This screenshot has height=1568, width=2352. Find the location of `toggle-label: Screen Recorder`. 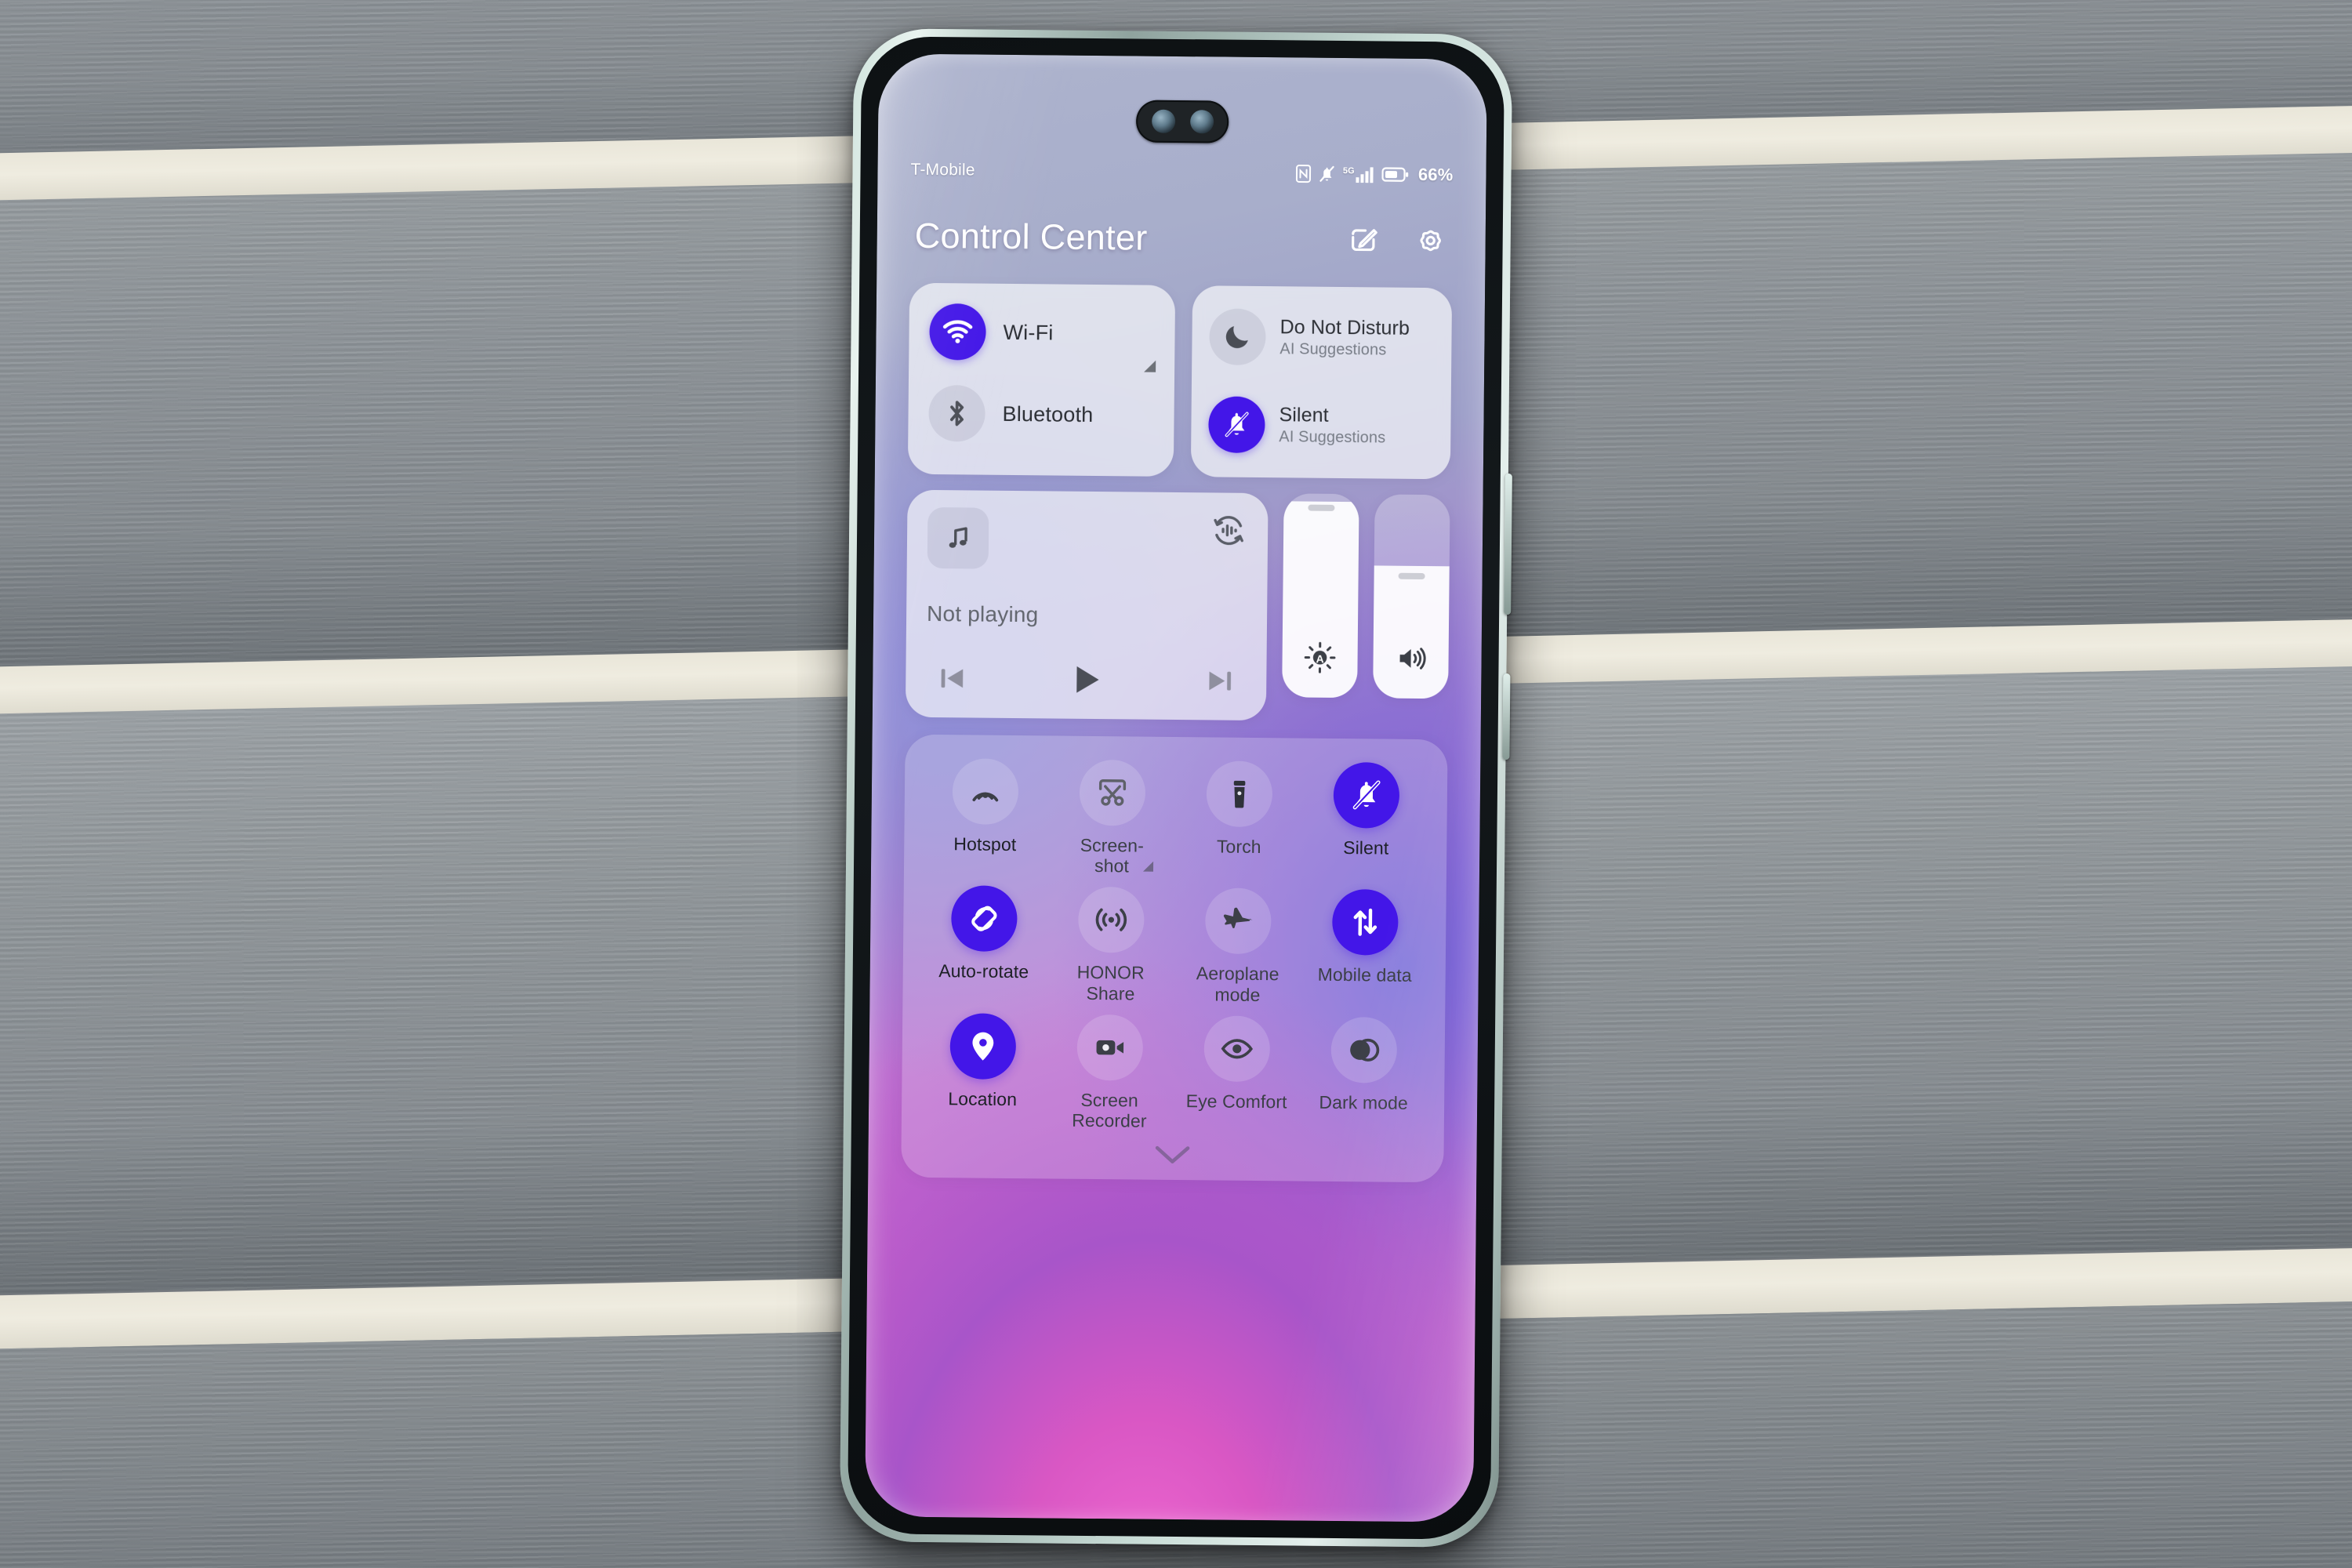

toggle-label: Screen Recorder is located at coordinates (1109, 1110).